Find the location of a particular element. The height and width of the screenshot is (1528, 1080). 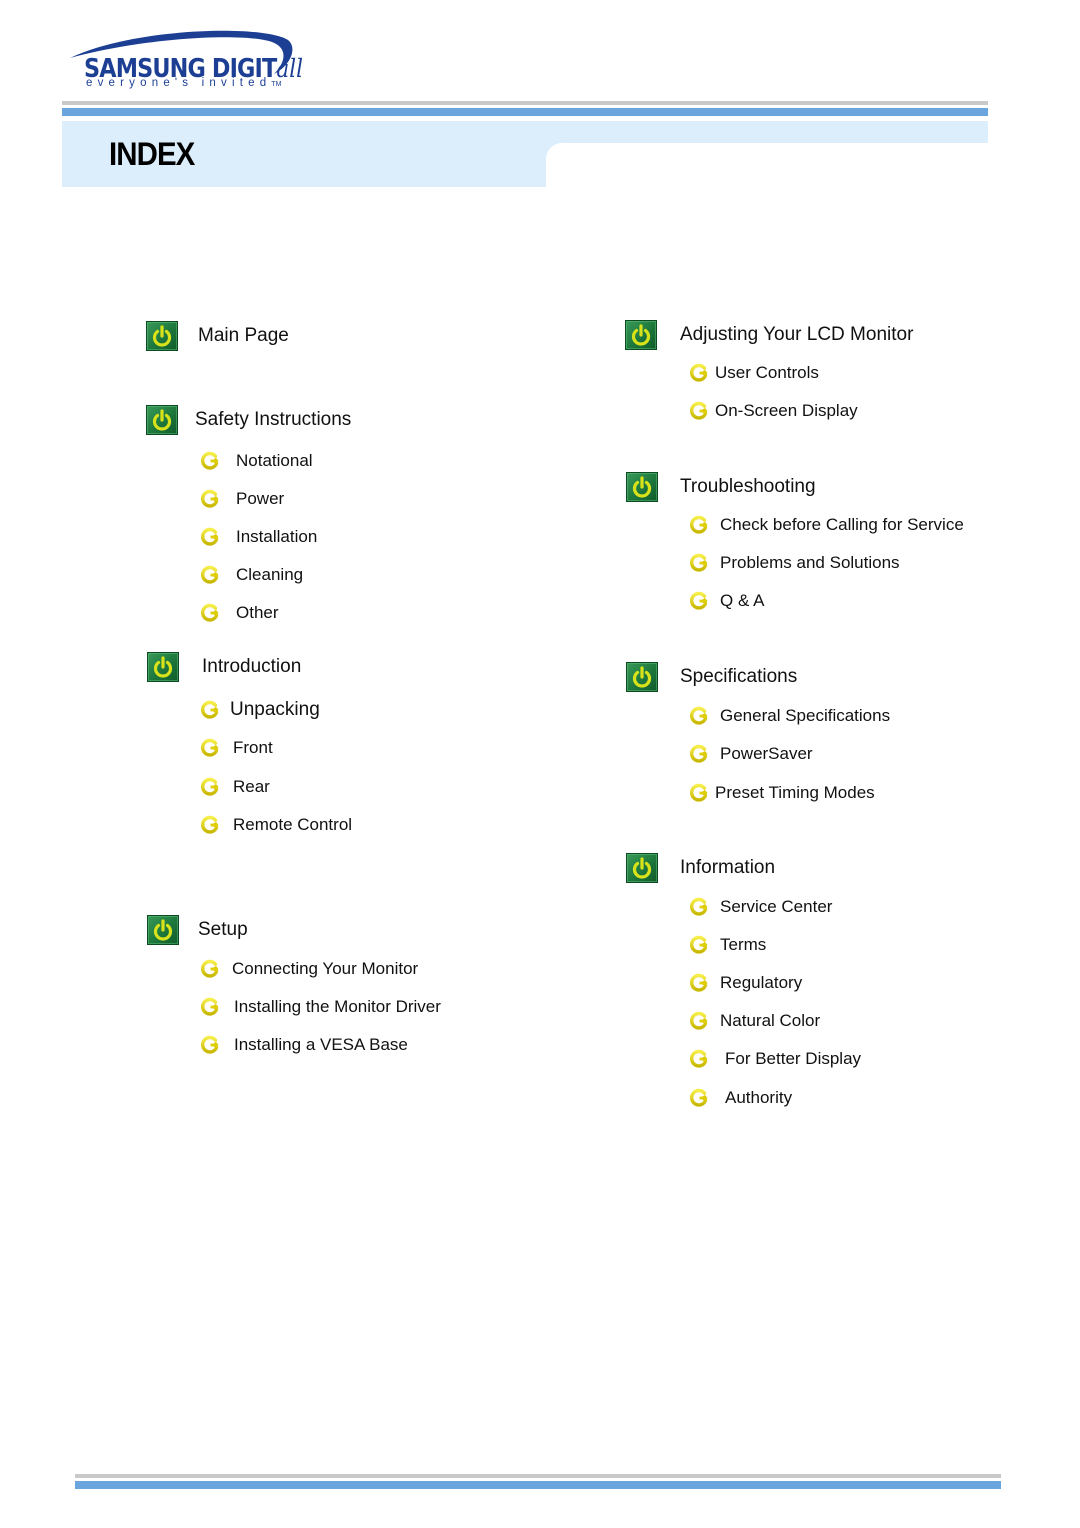

link-check-before-calling: Check before Calling for Service is located at coordinates (826, 525).